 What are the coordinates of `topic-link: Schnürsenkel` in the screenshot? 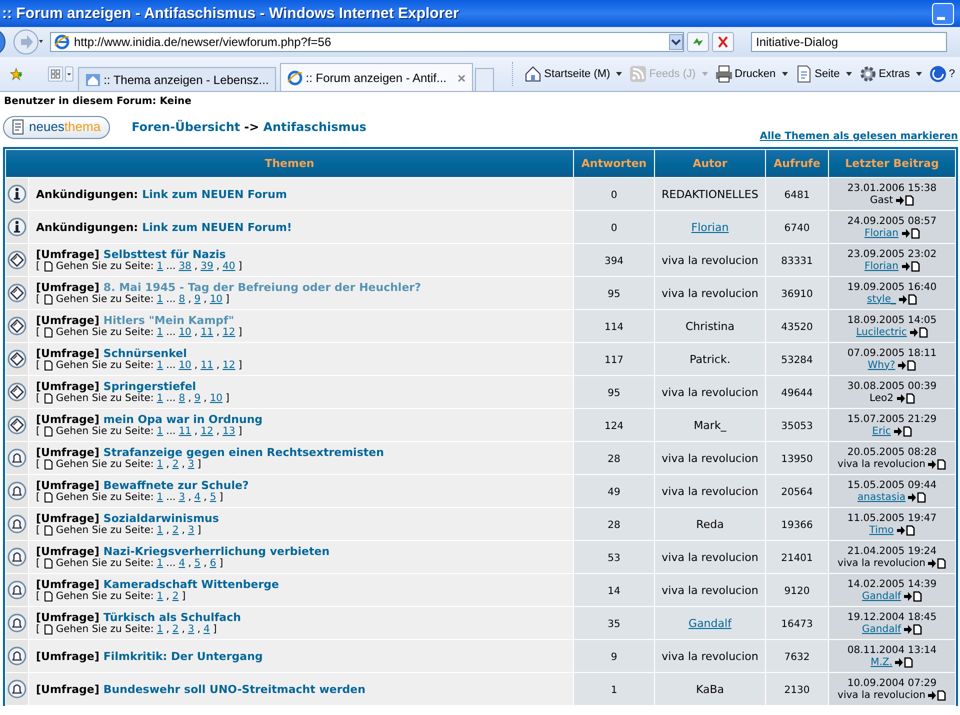 It's located at (145, 353).